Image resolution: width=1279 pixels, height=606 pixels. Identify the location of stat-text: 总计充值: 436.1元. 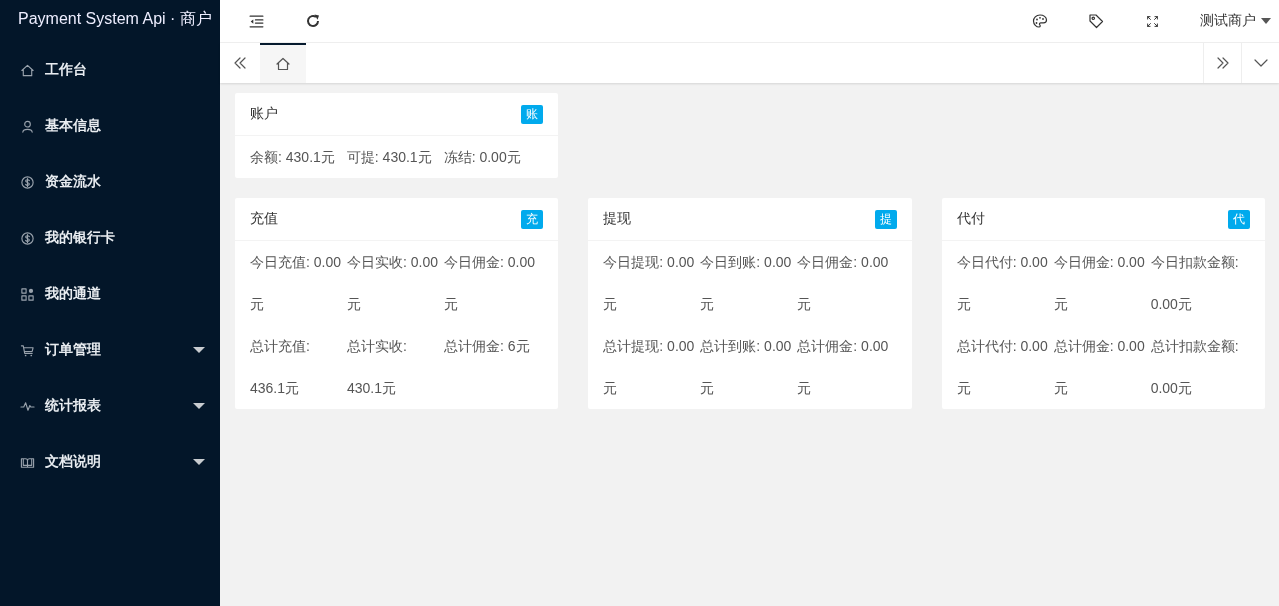
(280, 367).